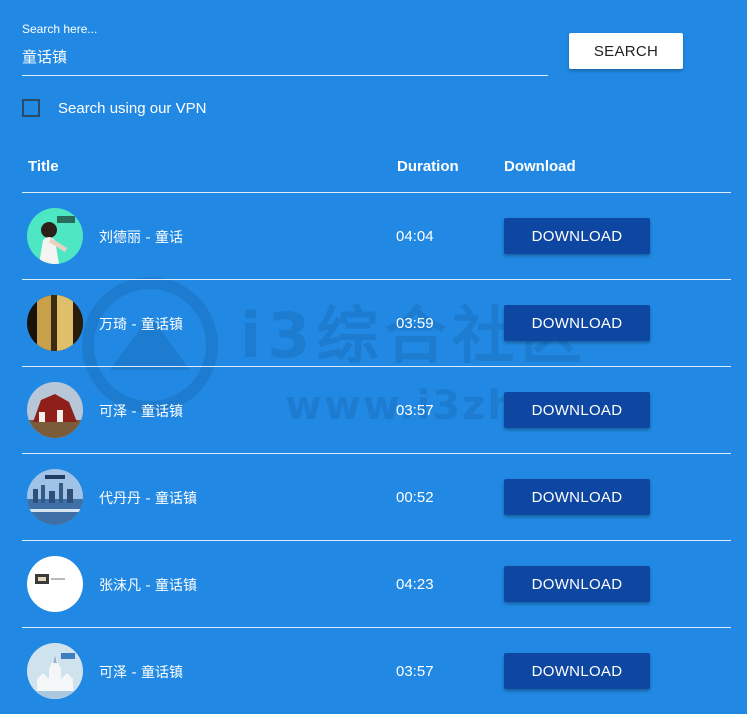 This screenshot has width=747, height=714. What do you see at coordinates (540, 166) in the screenshot?
I see `column-header-download: Download` at bounding box center [540, 166].